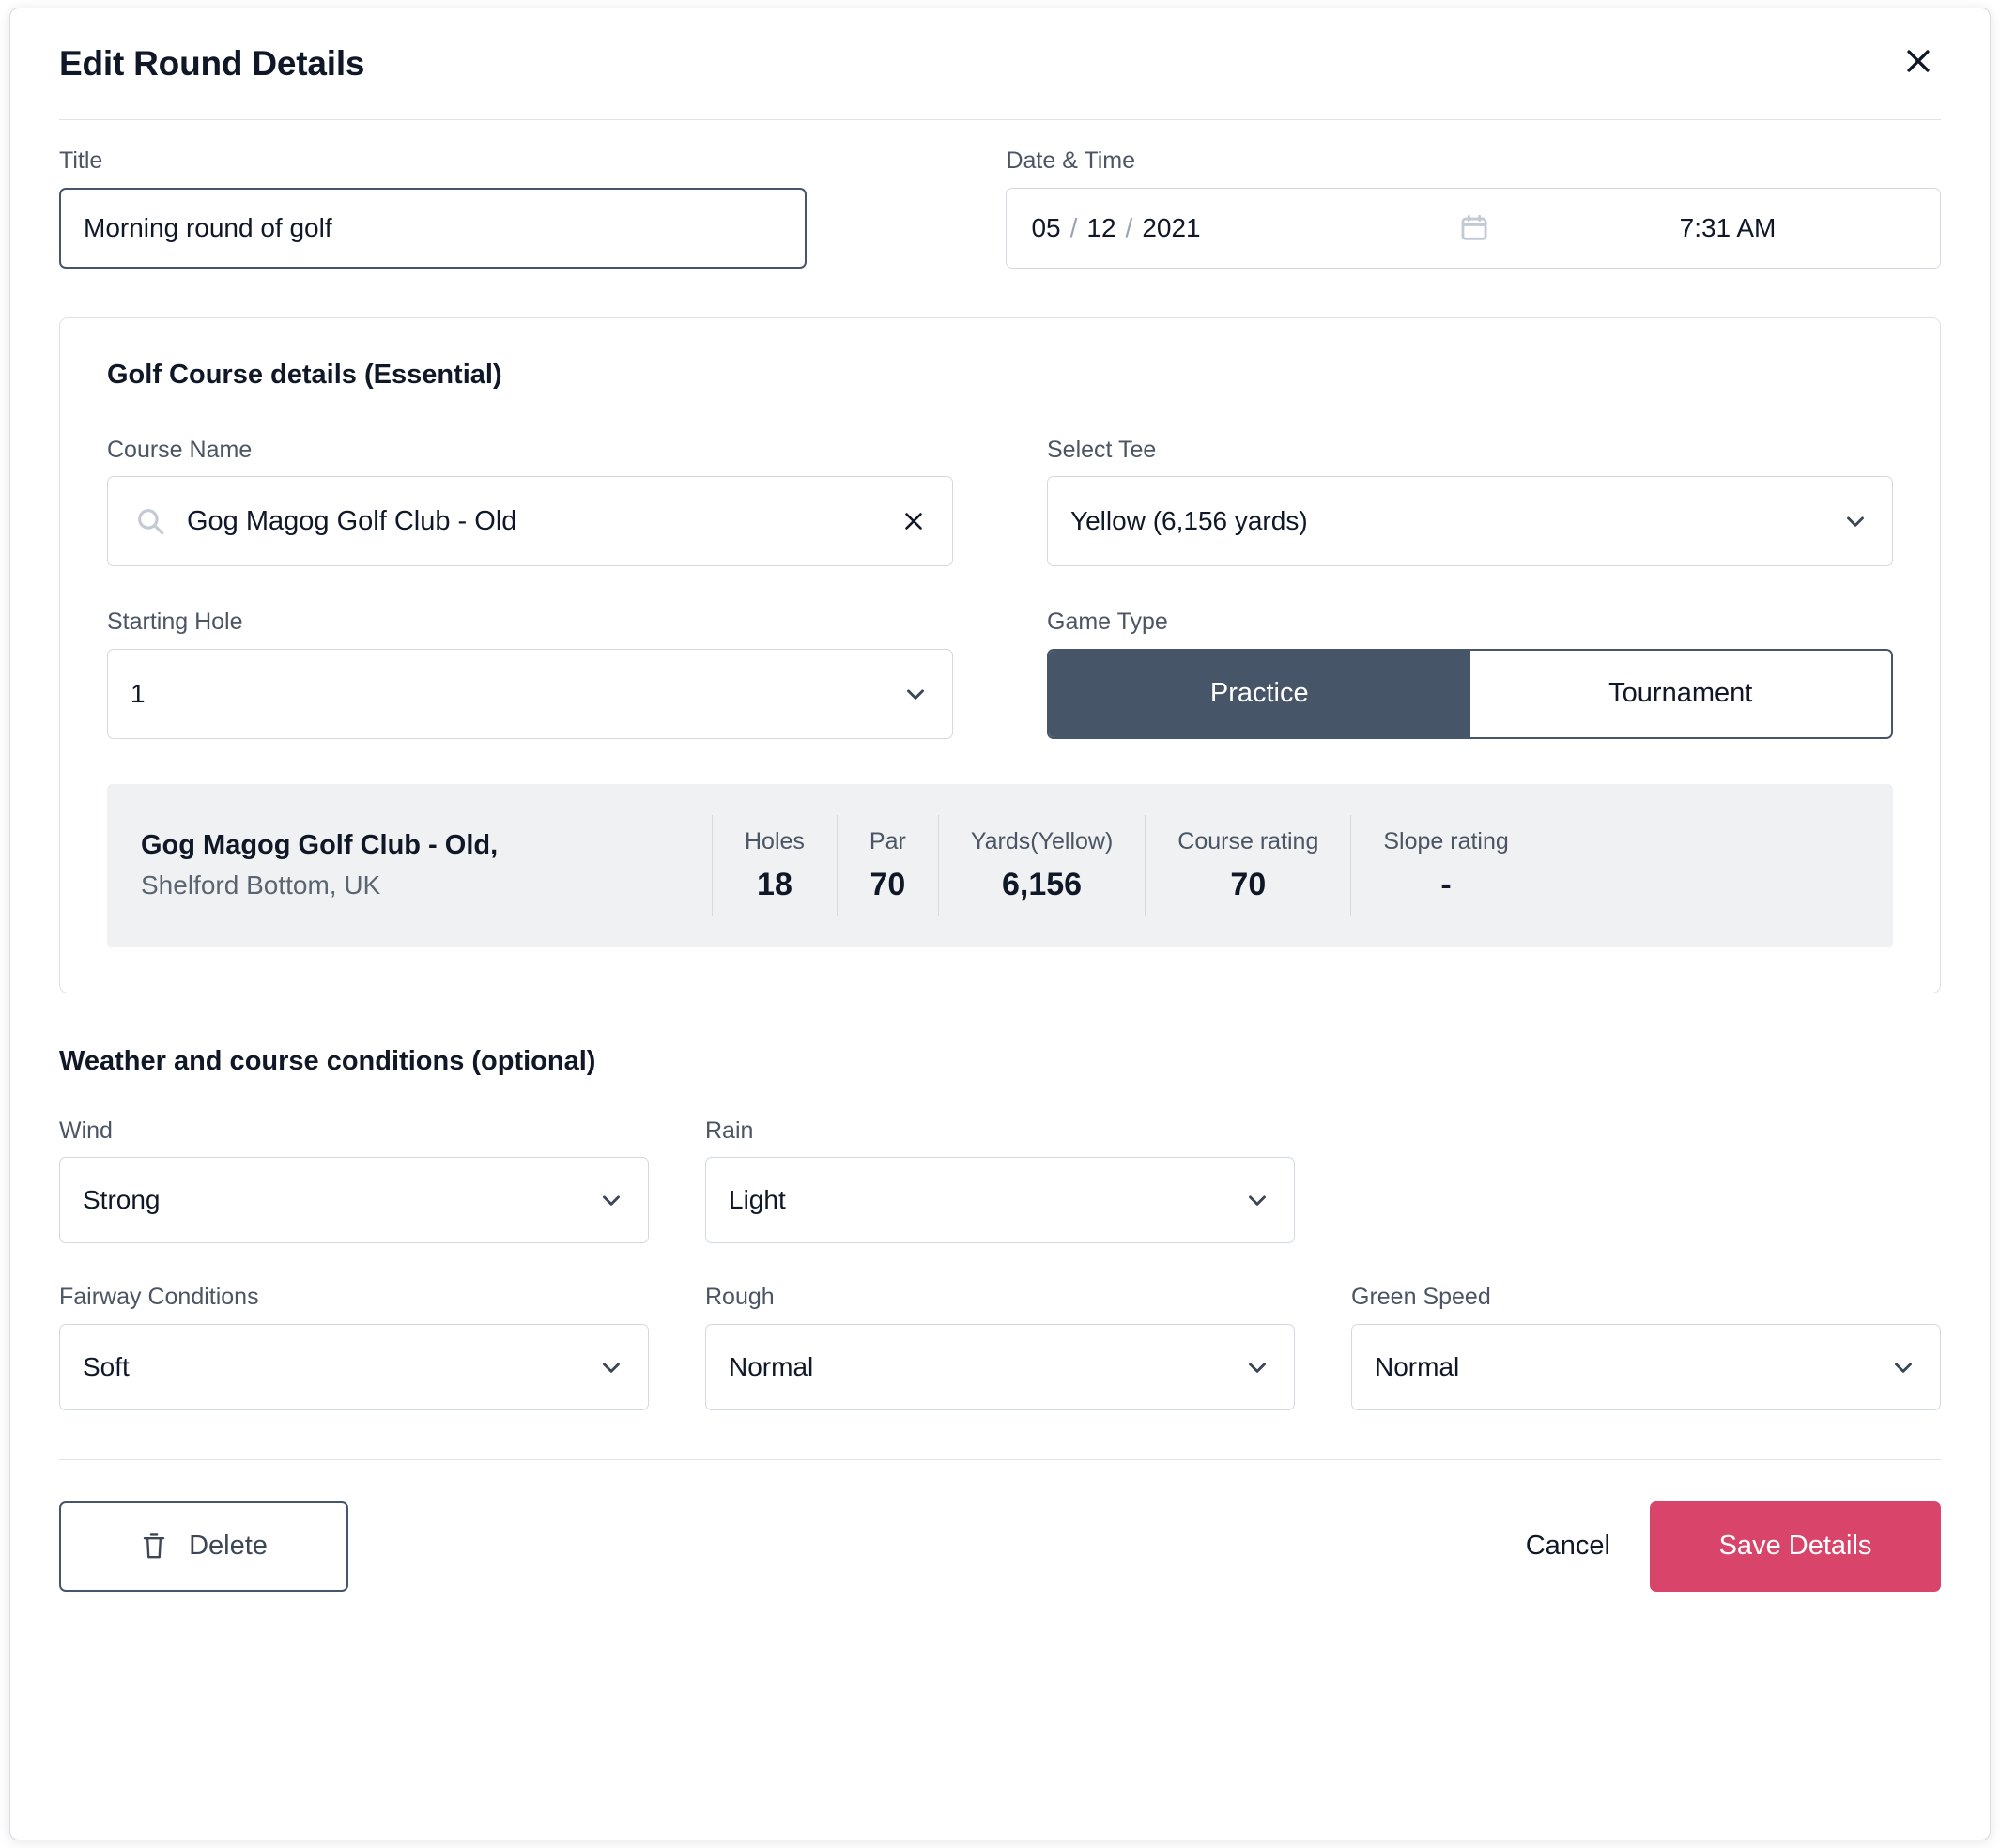  What do you see at coordinates (1000, 1366) in the screenshot?
I see `rough-dropdown: Normal` at bounding box center [1000, 1366].